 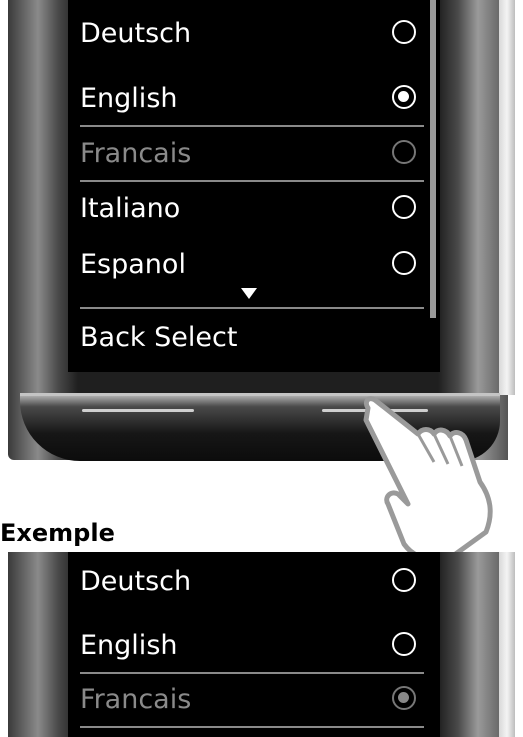 What do you see at coordinates (117, 337) in the screenshot?
I see `back-softkey: Back` at bounding box center [117, 337].